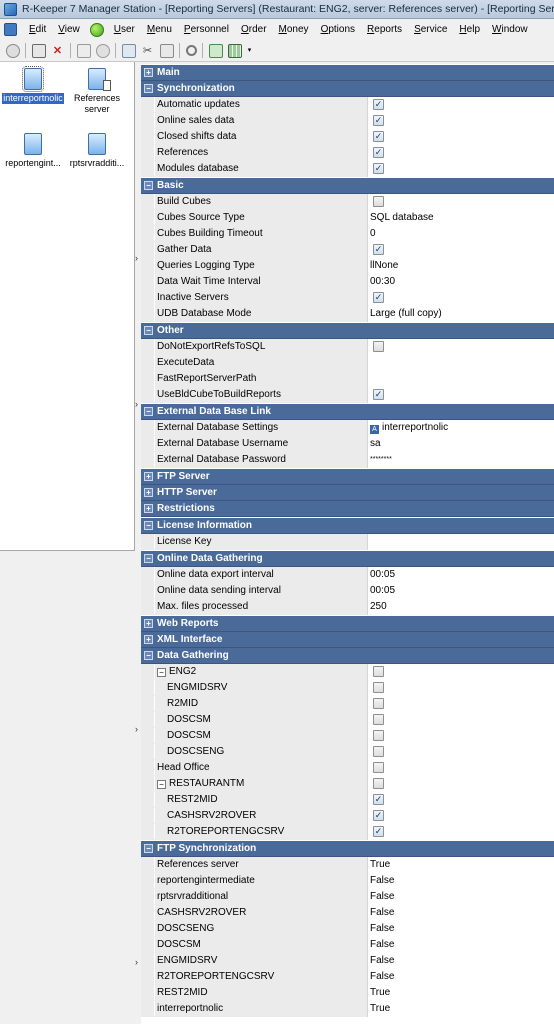 This screenshot has width=554, height=1024. I want to click on head-office-checkbox, so click(378, 767).